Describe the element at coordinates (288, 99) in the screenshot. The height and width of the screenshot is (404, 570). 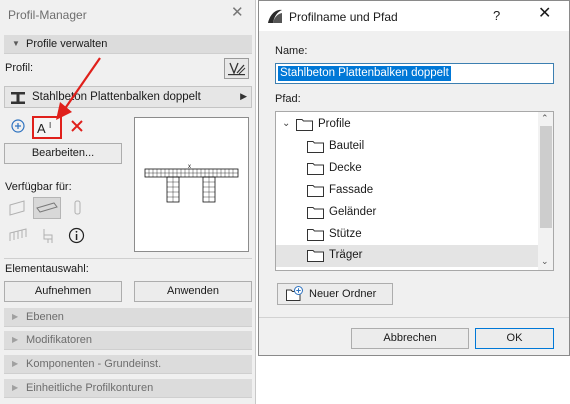
I see `path-label: Pfad:` at that location.